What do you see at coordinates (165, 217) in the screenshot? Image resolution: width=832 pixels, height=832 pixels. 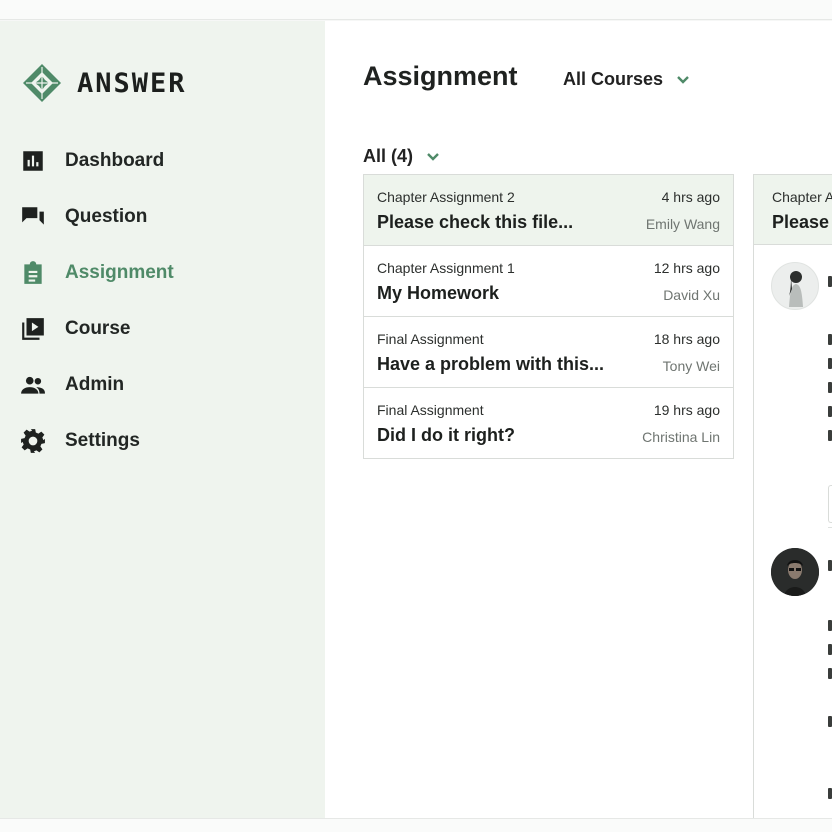 I see `sidebar-item-question: Question` at bounding box center [165, 217].